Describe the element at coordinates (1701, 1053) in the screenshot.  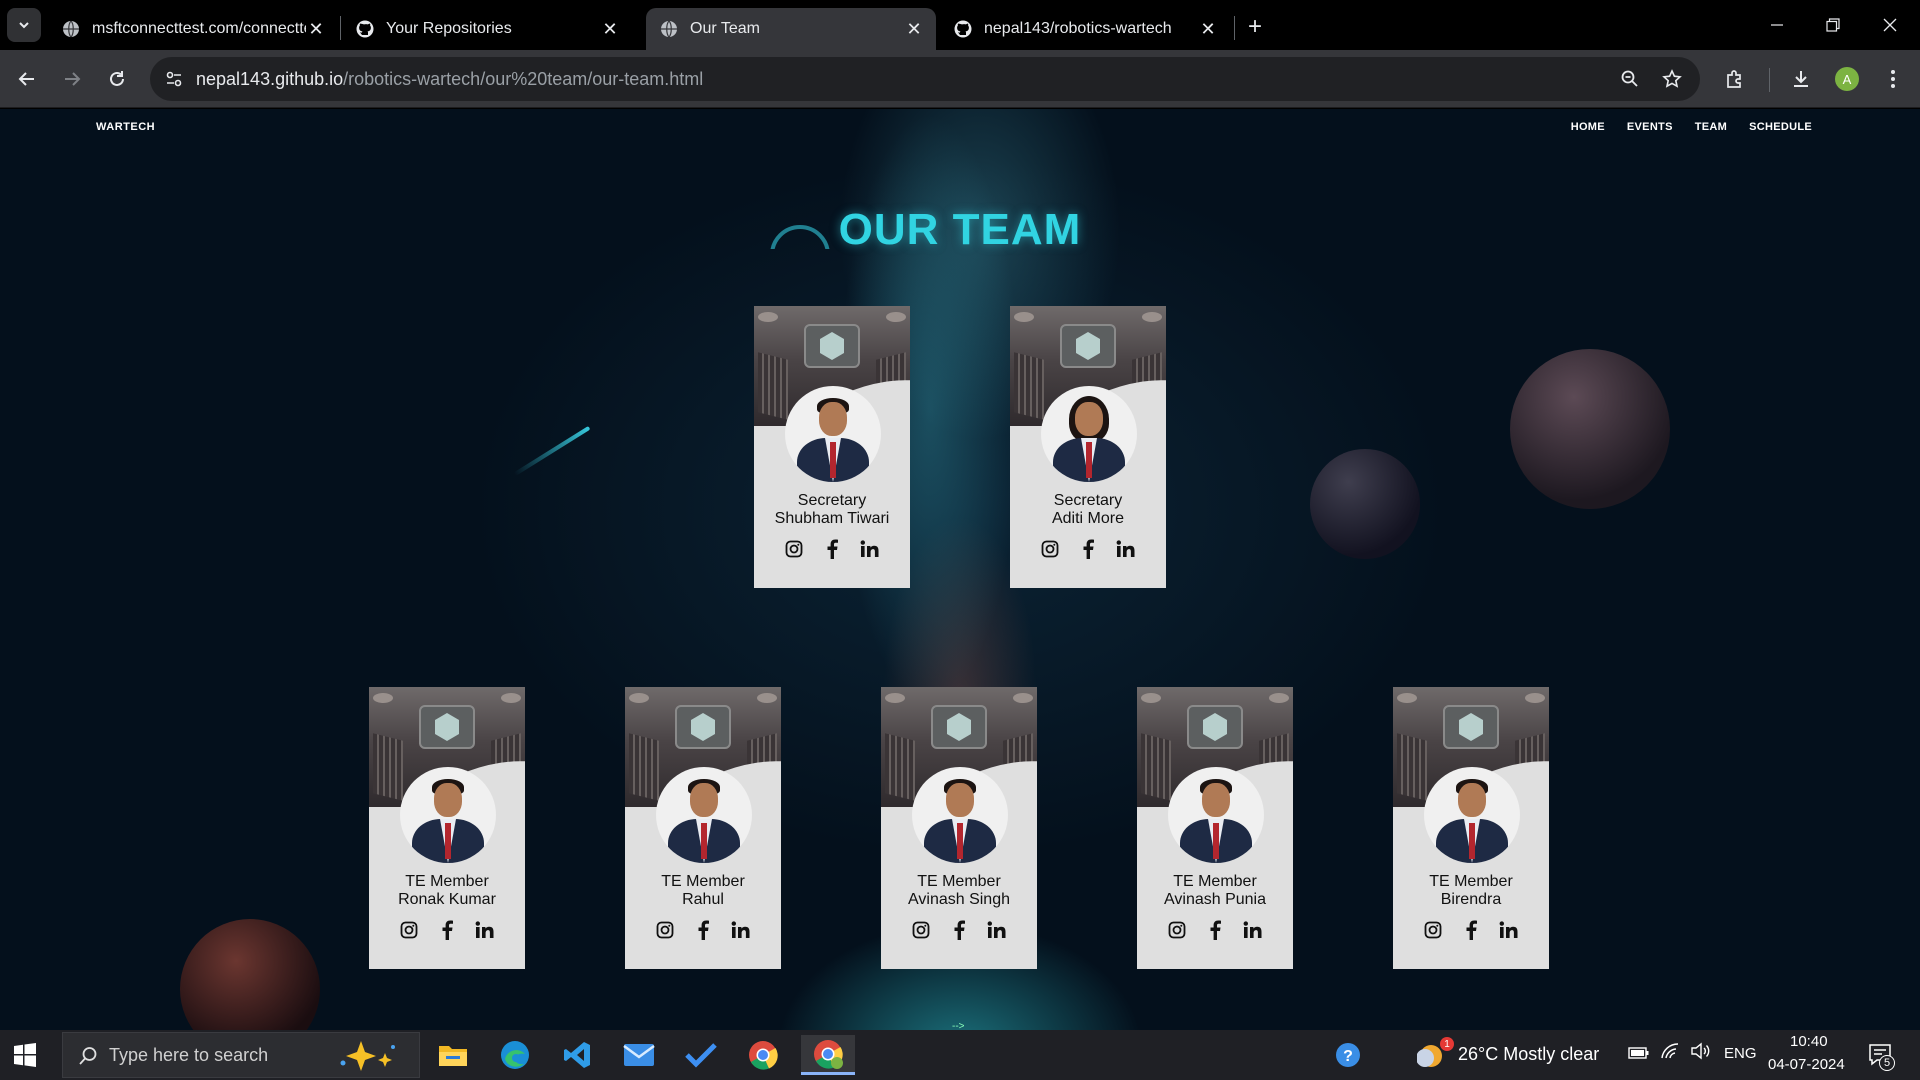
I see `volume-icon` at that location.